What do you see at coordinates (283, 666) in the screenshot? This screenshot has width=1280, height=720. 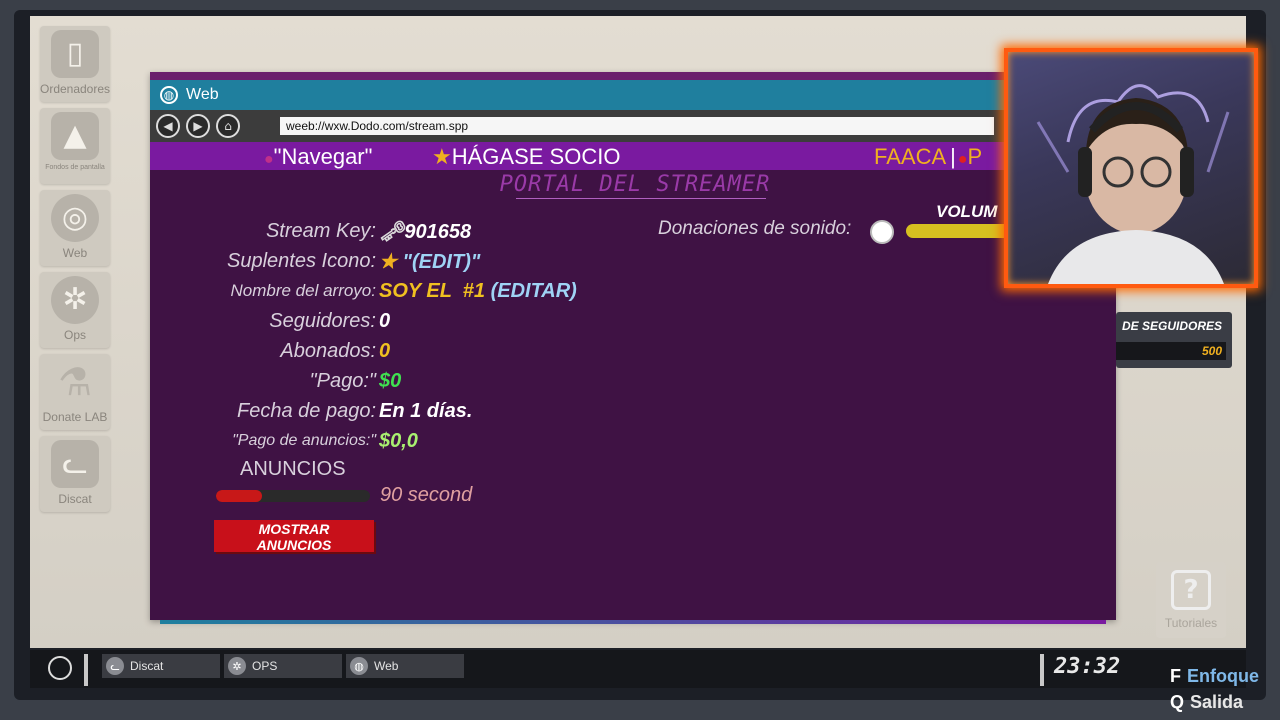 I see `taskbar-item-ops: ✲ OPS` at bounding box center [283, 666].